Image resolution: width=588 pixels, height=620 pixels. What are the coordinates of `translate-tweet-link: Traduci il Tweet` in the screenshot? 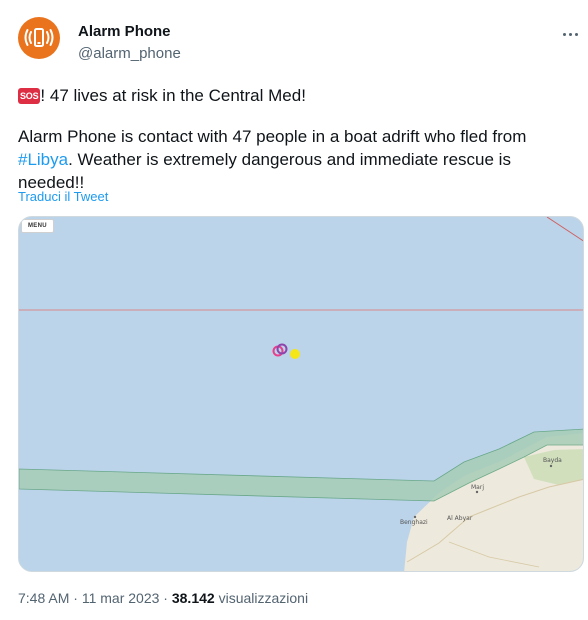 It's located at (63, 196).